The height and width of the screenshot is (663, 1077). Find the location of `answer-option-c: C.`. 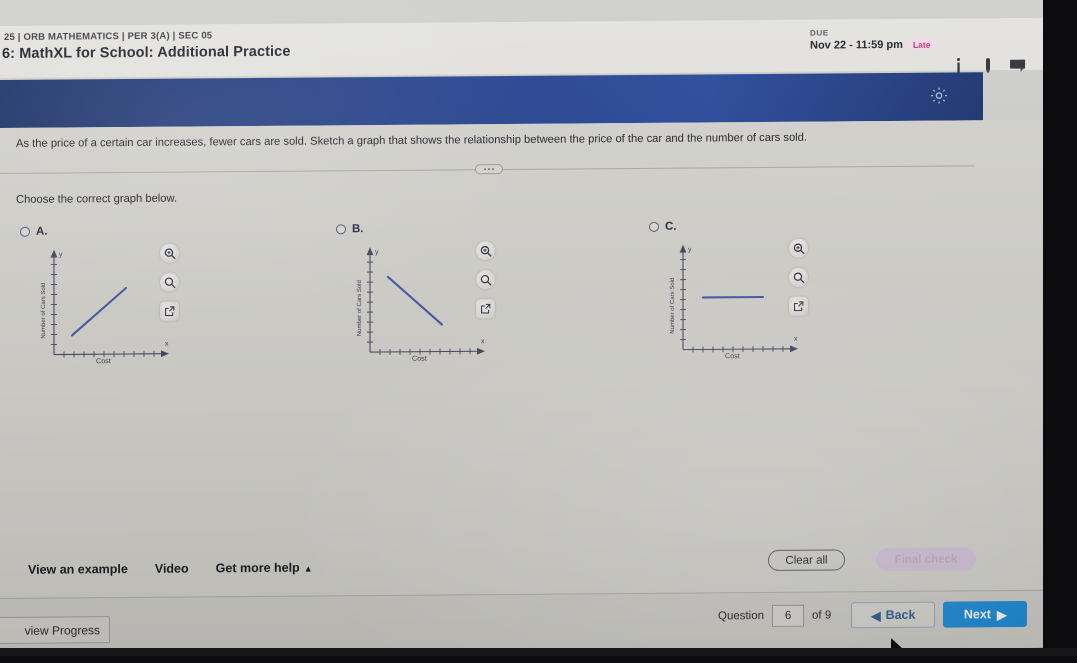

answer-option-c: C. is located at coordinates (805, 294).